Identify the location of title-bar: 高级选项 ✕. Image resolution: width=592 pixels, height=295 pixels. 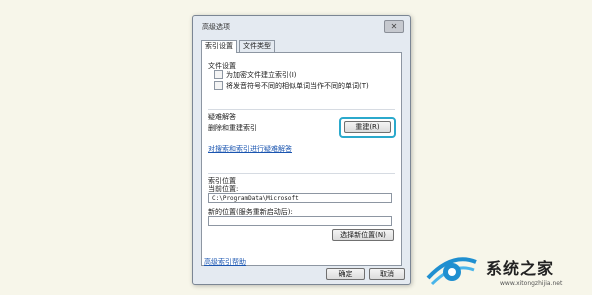
(301, 26).